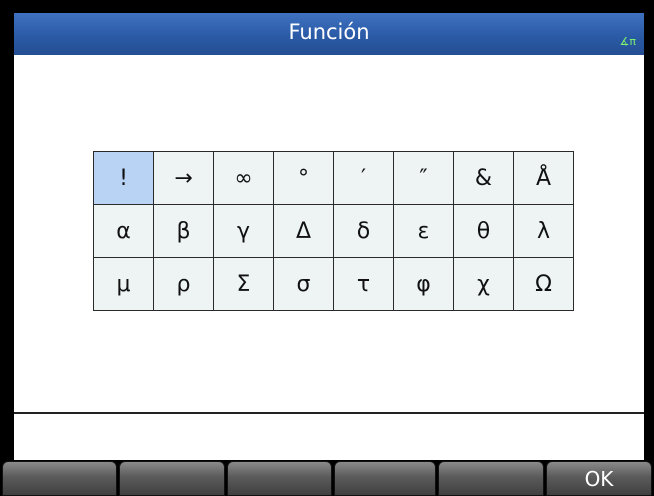  I want to click on char-cell: θ, so click(483, 231).